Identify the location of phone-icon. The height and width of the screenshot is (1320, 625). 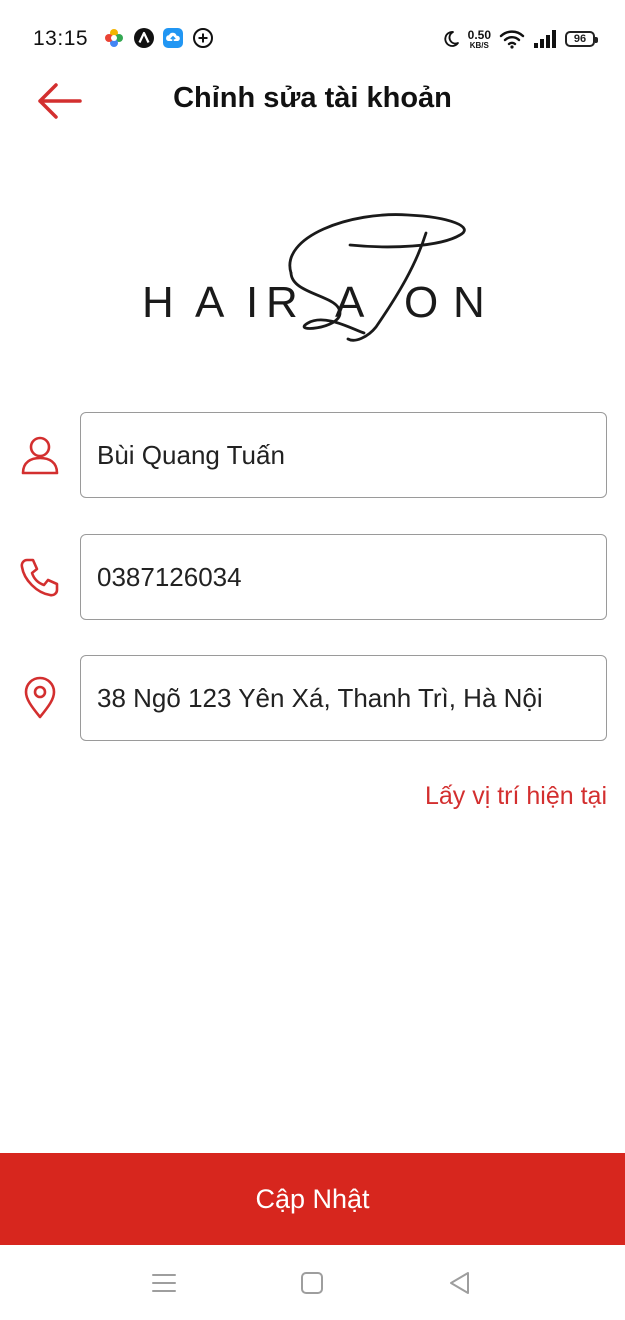
(39, 577).